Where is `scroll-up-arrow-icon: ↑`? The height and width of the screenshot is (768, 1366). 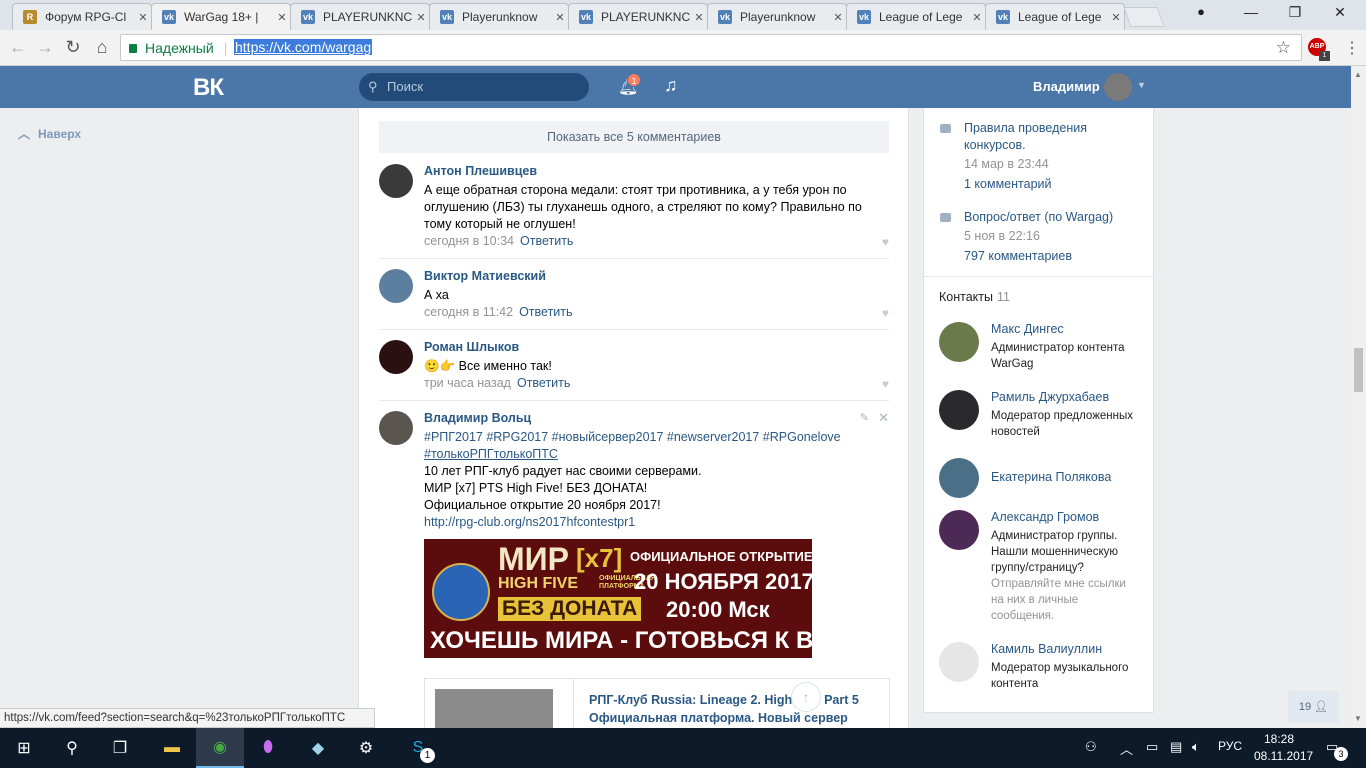
scroll-up-arrow-icon: ↑ is located at coordinates (806, 697).